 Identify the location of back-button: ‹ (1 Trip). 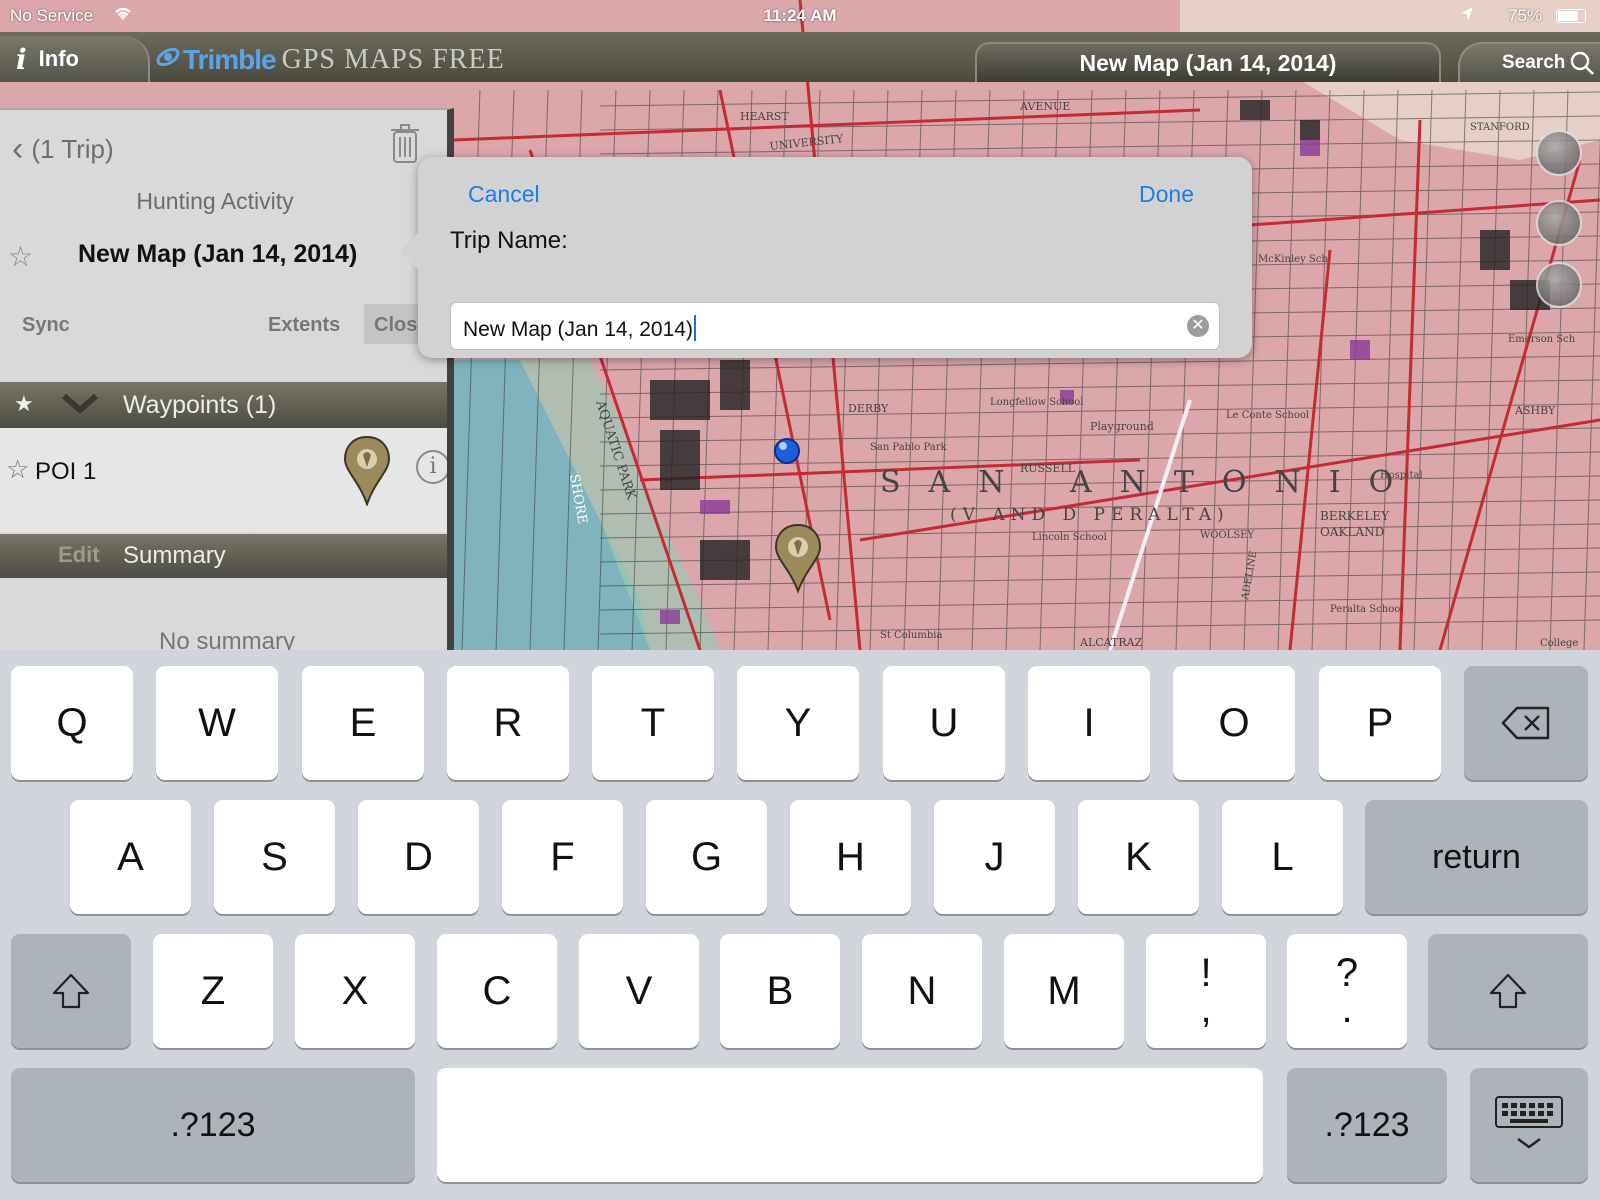
(63, 149).